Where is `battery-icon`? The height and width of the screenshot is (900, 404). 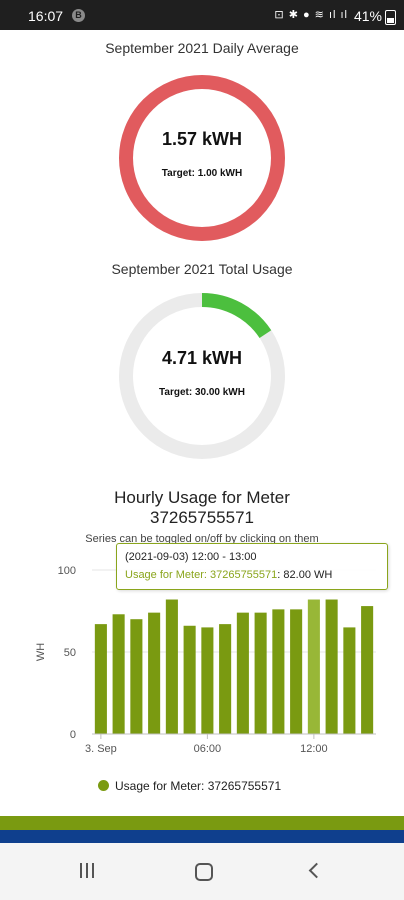
battery-icon is located at coordinates (390, 17).